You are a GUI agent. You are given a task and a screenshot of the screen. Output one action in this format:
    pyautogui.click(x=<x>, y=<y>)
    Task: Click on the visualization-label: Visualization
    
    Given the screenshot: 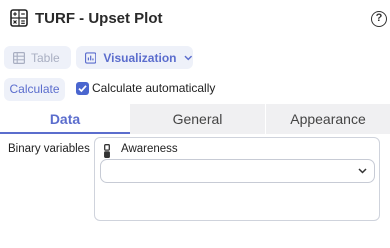 What is the action you would take?
    pyautogui.click(x=140, y=57)
    